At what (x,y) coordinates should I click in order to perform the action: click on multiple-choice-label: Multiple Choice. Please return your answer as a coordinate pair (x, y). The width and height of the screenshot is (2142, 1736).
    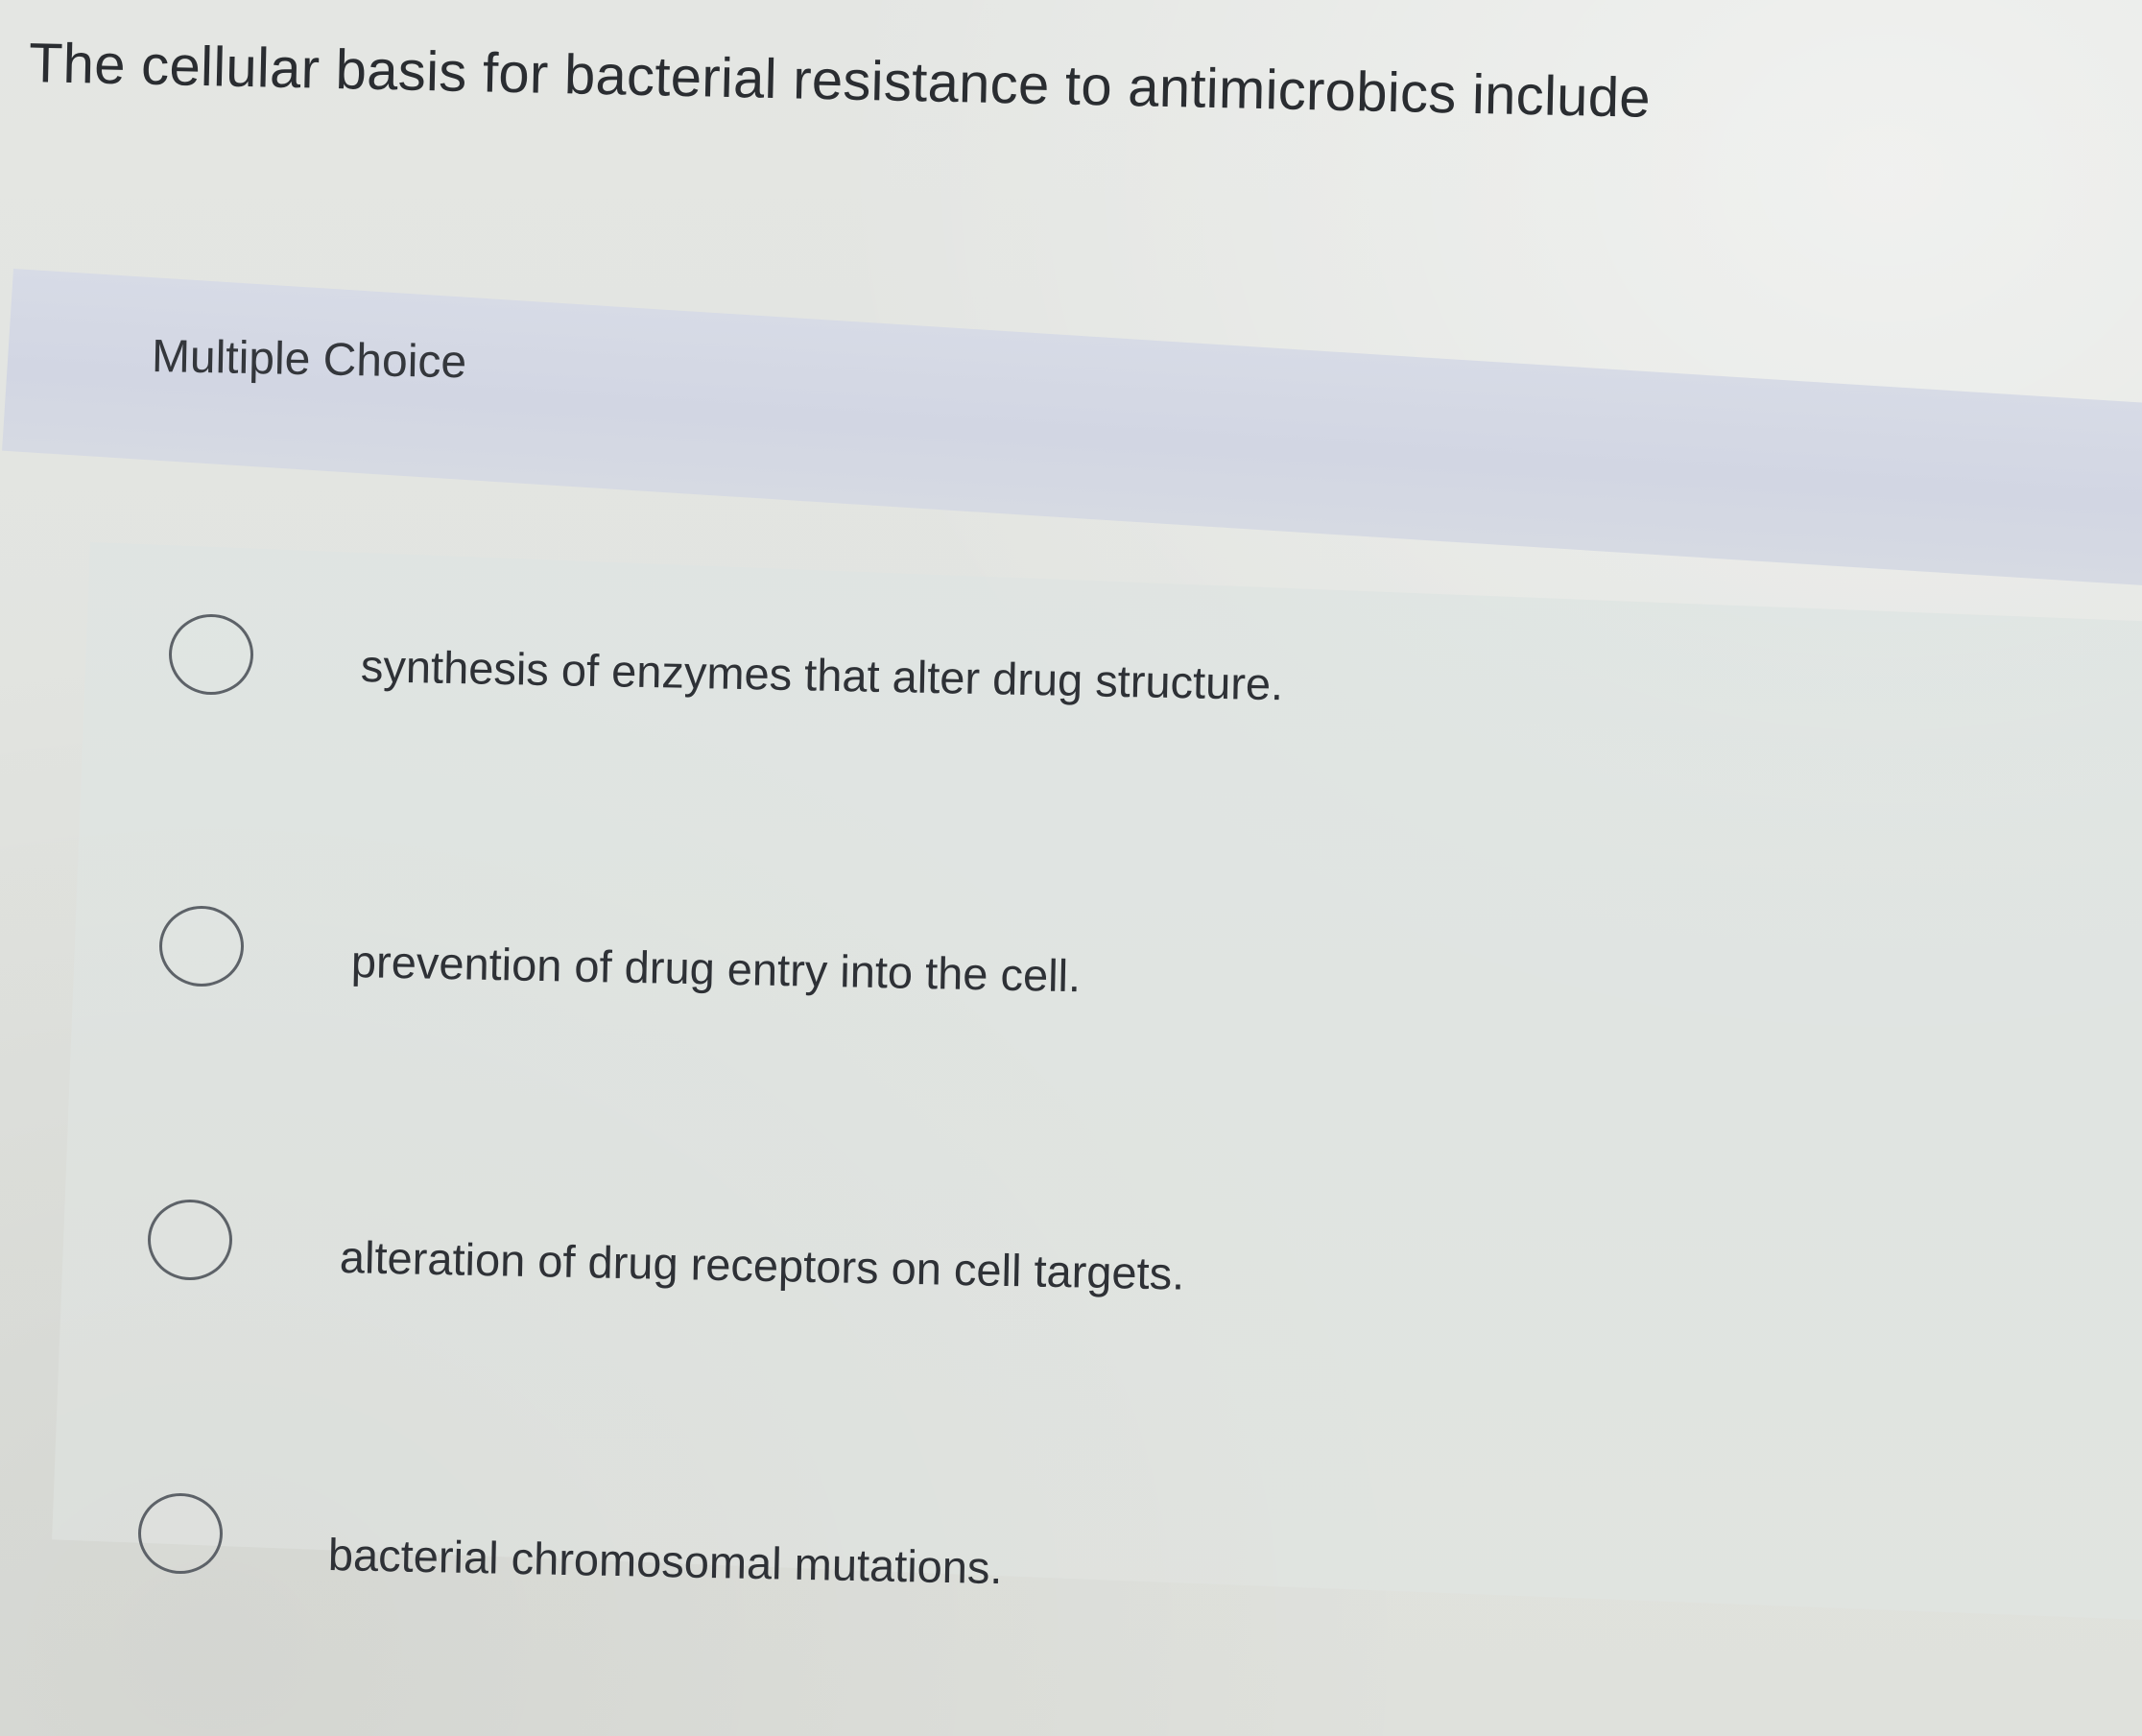
    Looking at the image, I should click on (309, 360).